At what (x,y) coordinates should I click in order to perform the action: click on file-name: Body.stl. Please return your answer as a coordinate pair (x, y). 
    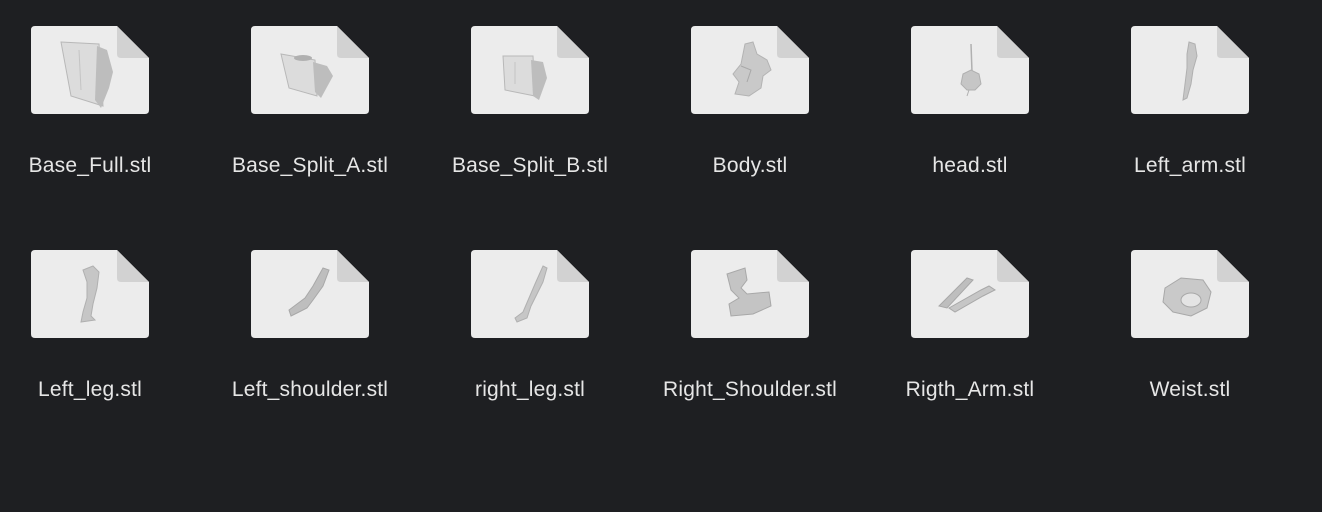
    Looking at the image, I should click on (750, 165).